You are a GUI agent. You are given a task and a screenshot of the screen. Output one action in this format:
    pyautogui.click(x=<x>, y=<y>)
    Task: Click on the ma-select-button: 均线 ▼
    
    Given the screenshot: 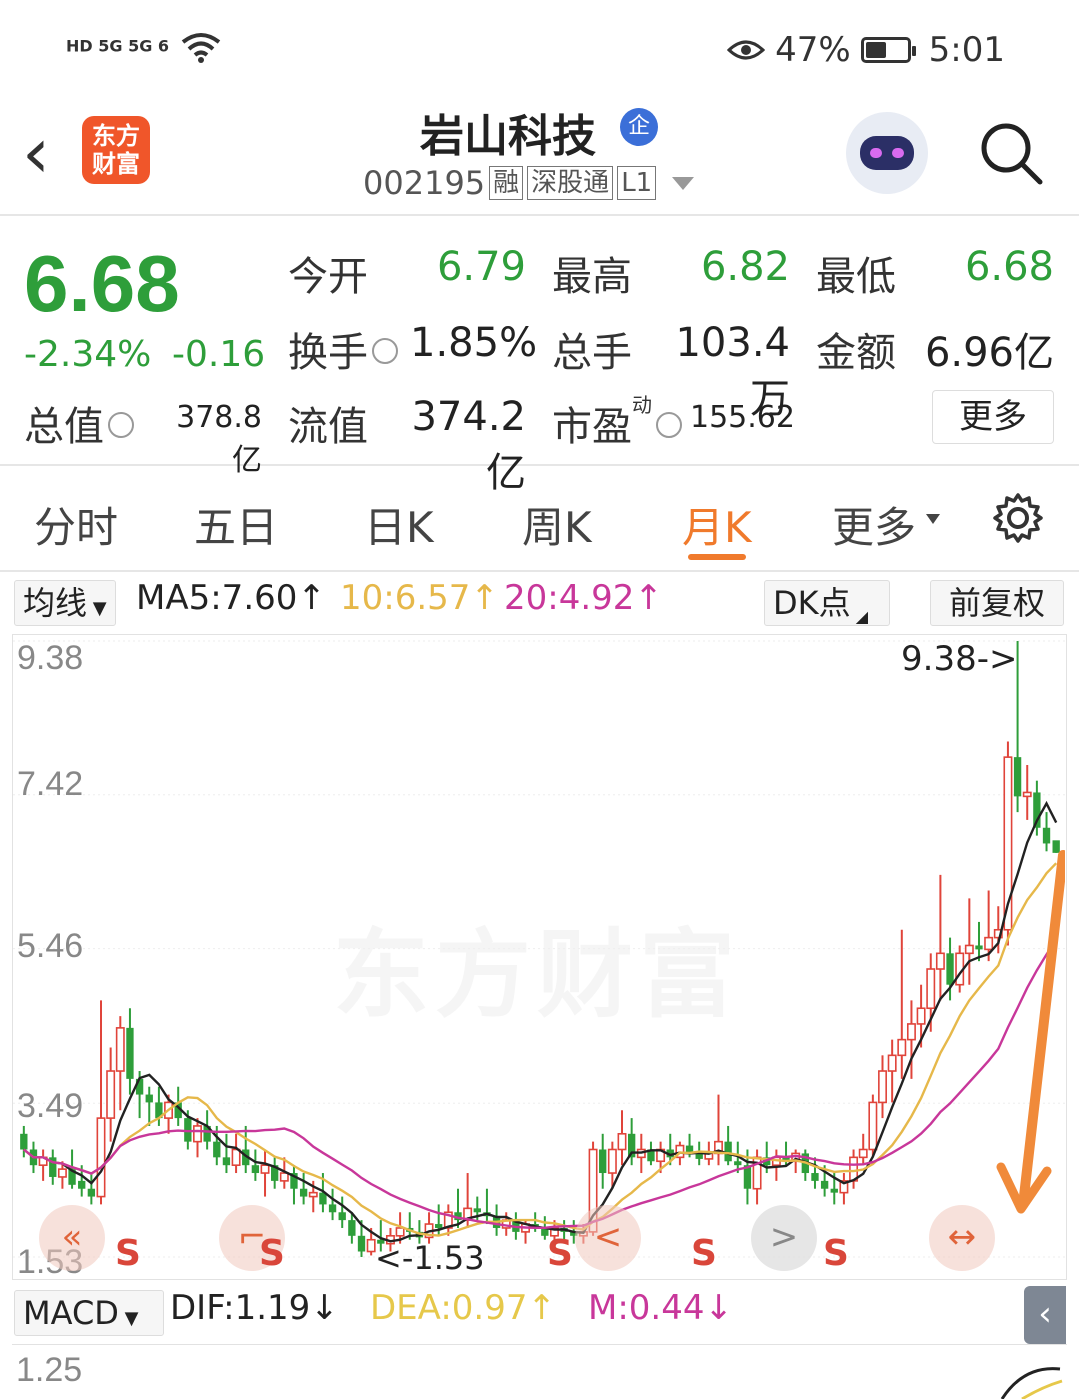 What is the action you would take?
    pyautogui.click(x=65, y=603)
    